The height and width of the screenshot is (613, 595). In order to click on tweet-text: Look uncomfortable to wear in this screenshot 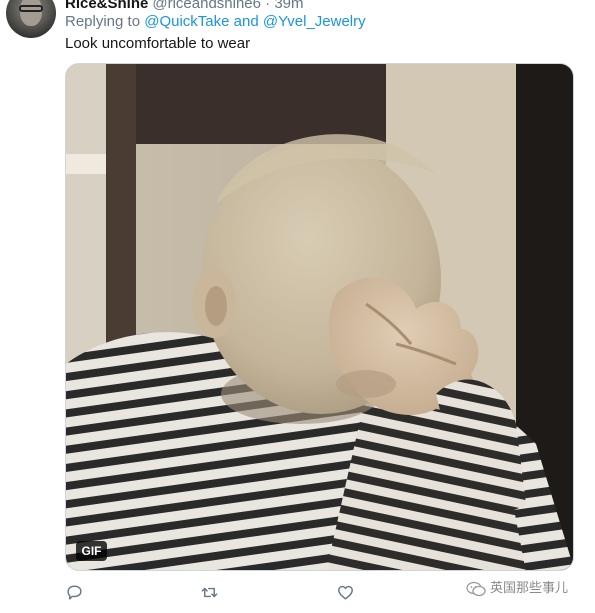, I will do `click(158, 43)`.